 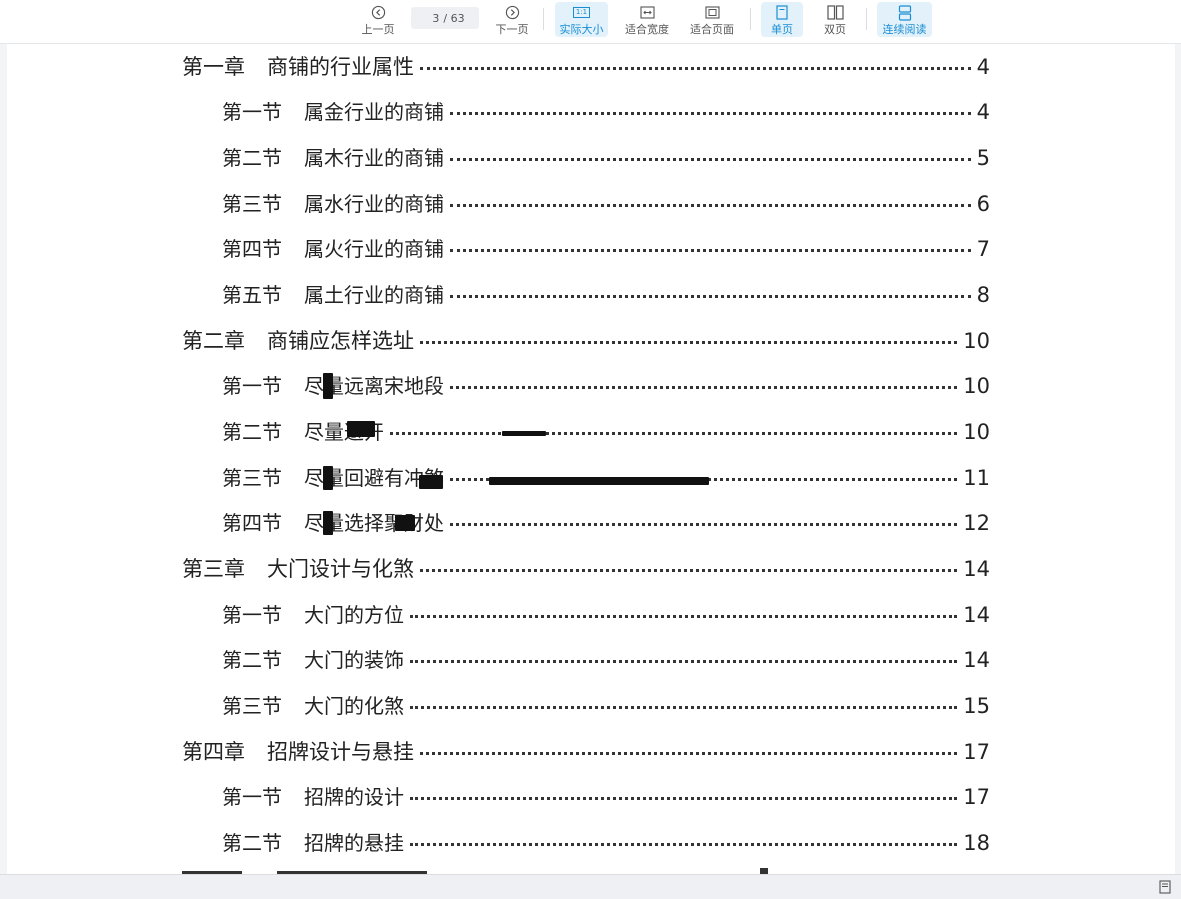 I want to click on toc-section-title: 属木行业的商铺, so click(x=374, y=158).